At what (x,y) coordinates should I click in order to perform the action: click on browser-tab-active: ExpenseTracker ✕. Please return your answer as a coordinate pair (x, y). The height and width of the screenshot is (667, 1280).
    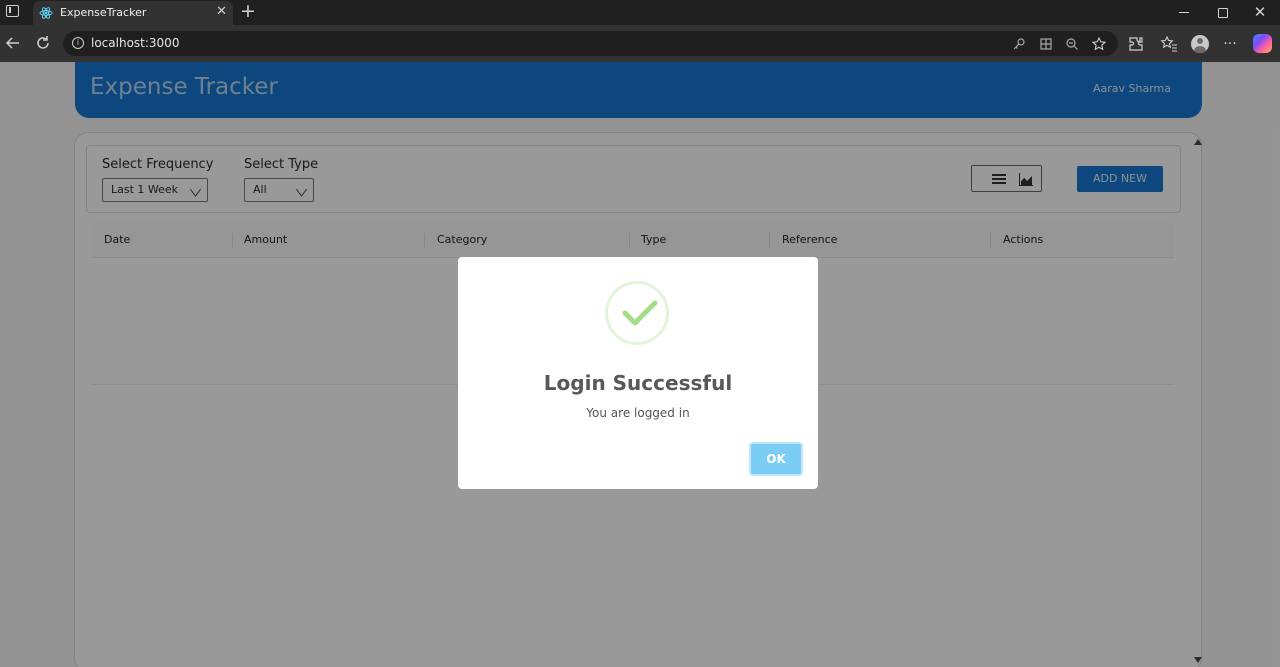
    Looking at the image, I should click on (133, 13).